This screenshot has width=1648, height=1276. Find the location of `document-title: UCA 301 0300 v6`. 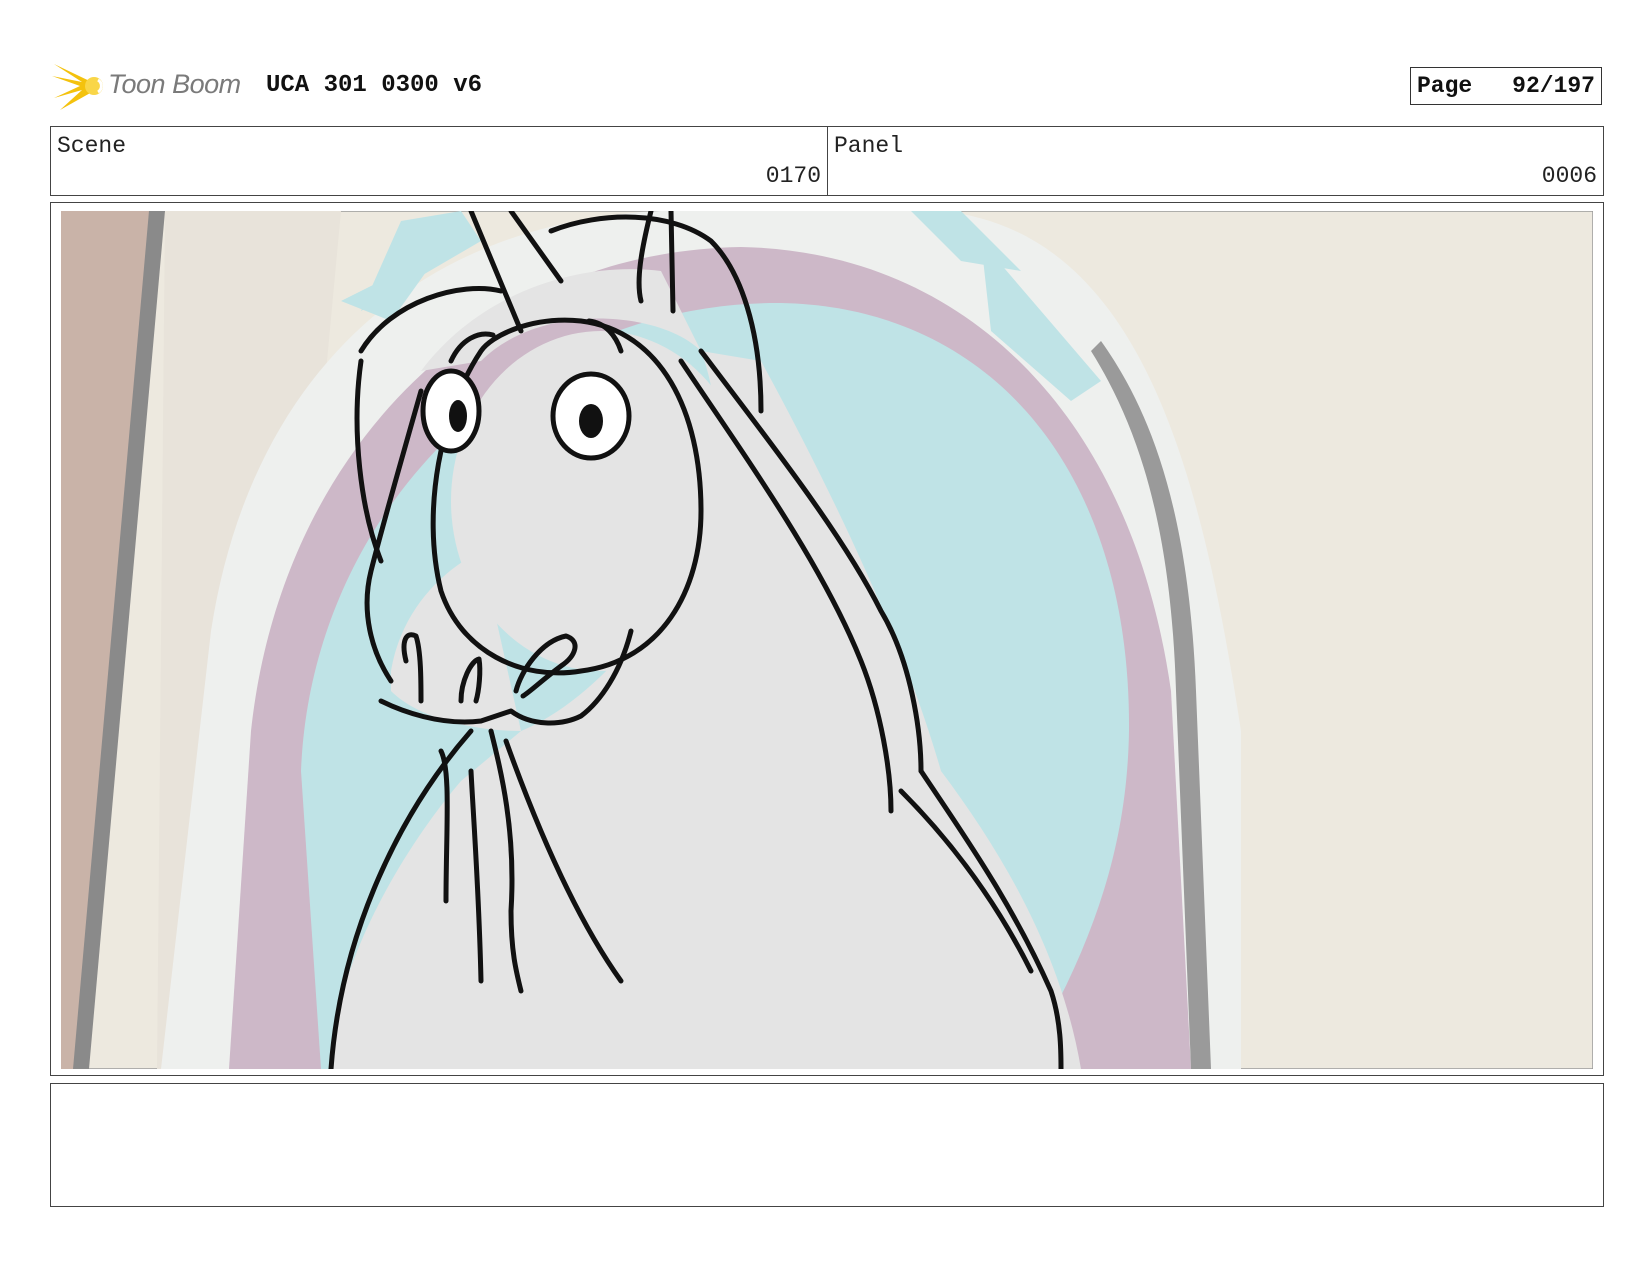

document-title: UCA 301 0300 v6 is located at coordinates (374, 85).